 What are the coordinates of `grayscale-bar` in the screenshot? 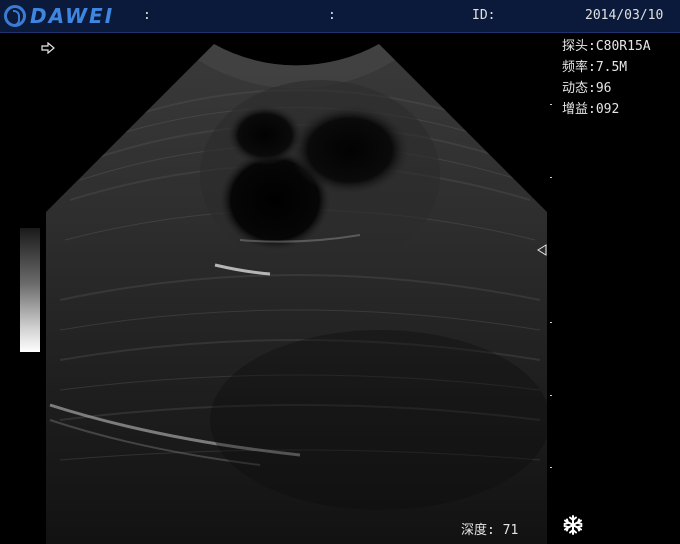 It's located at (30, 290).